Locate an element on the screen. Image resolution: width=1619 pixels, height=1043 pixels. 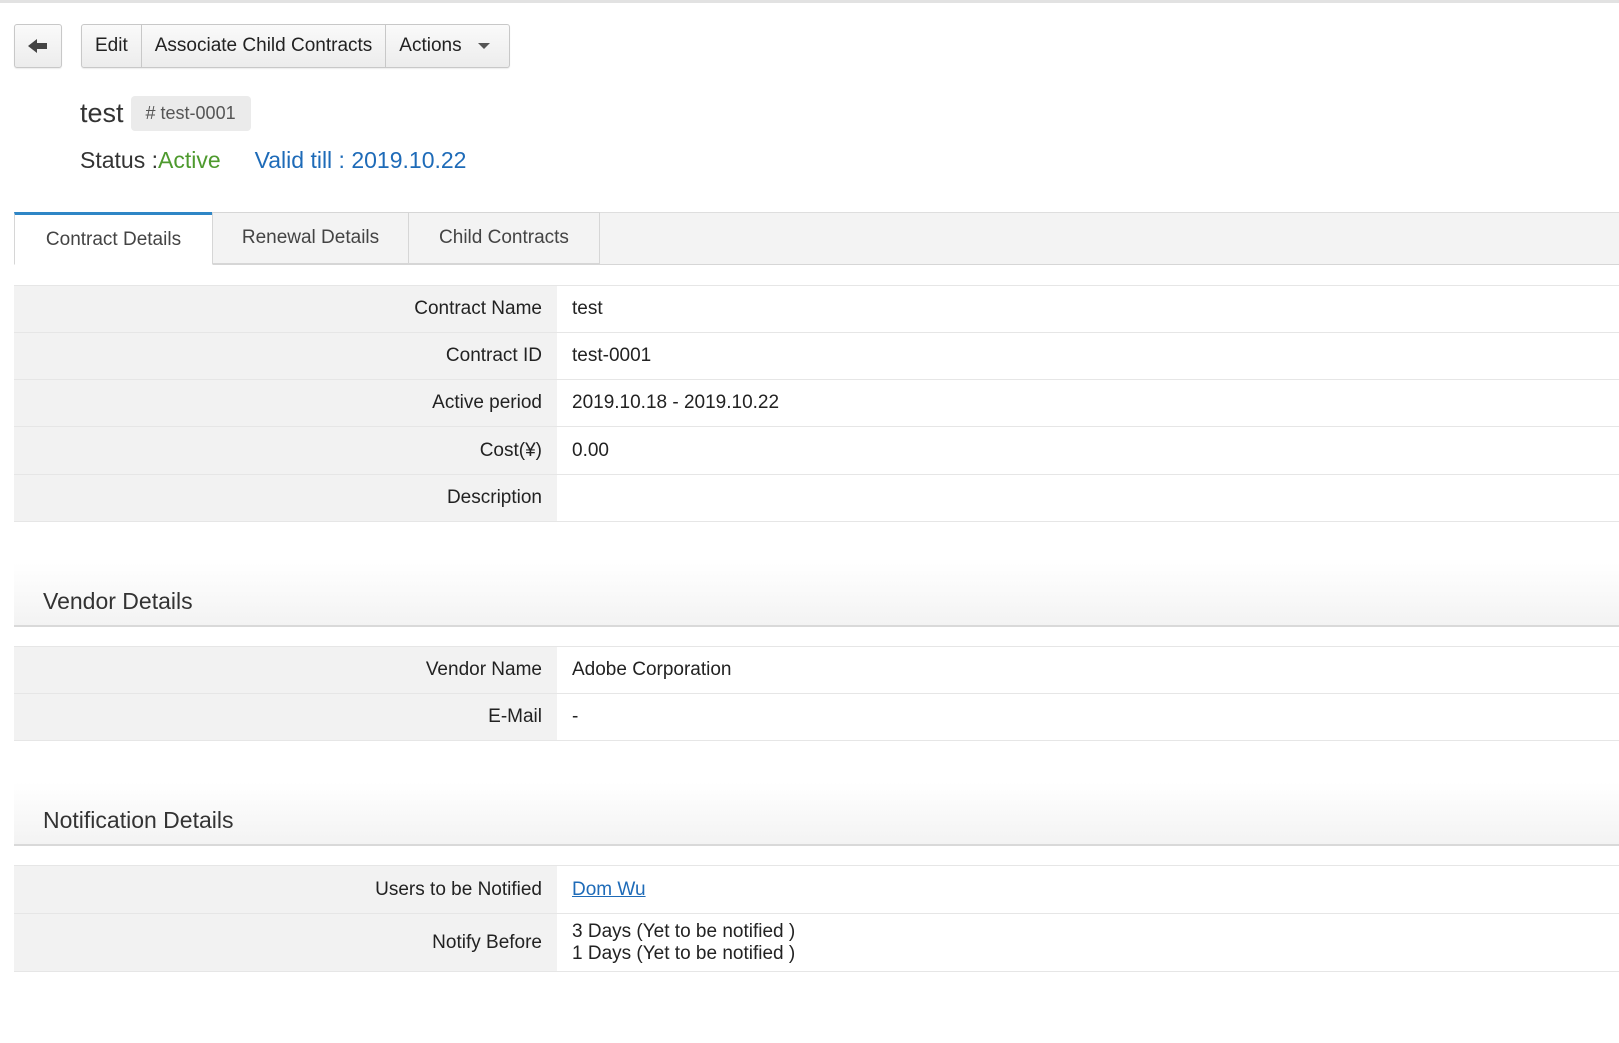
field-value: 2019.10.18 - 2019.10.22 is located at coordinates (676, 402).